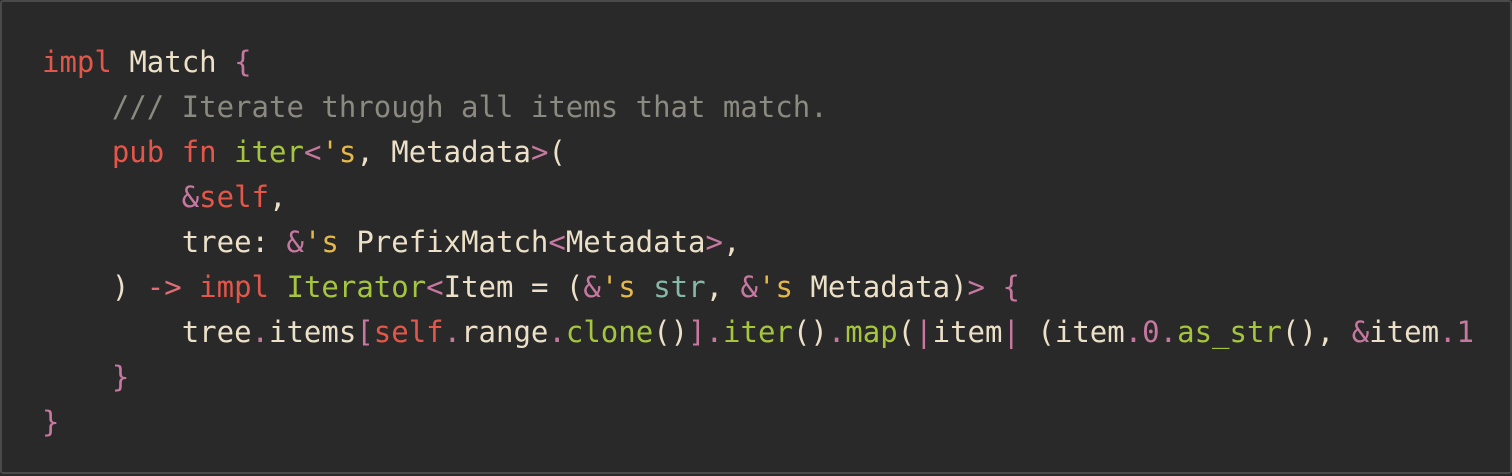  I want to click on code-token: ], so click(697, 332).